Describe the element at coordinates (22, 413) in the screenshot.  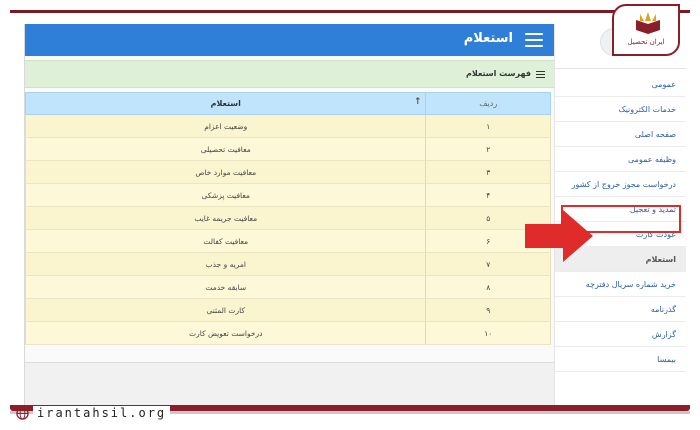
I see `globe-icon` at that location.